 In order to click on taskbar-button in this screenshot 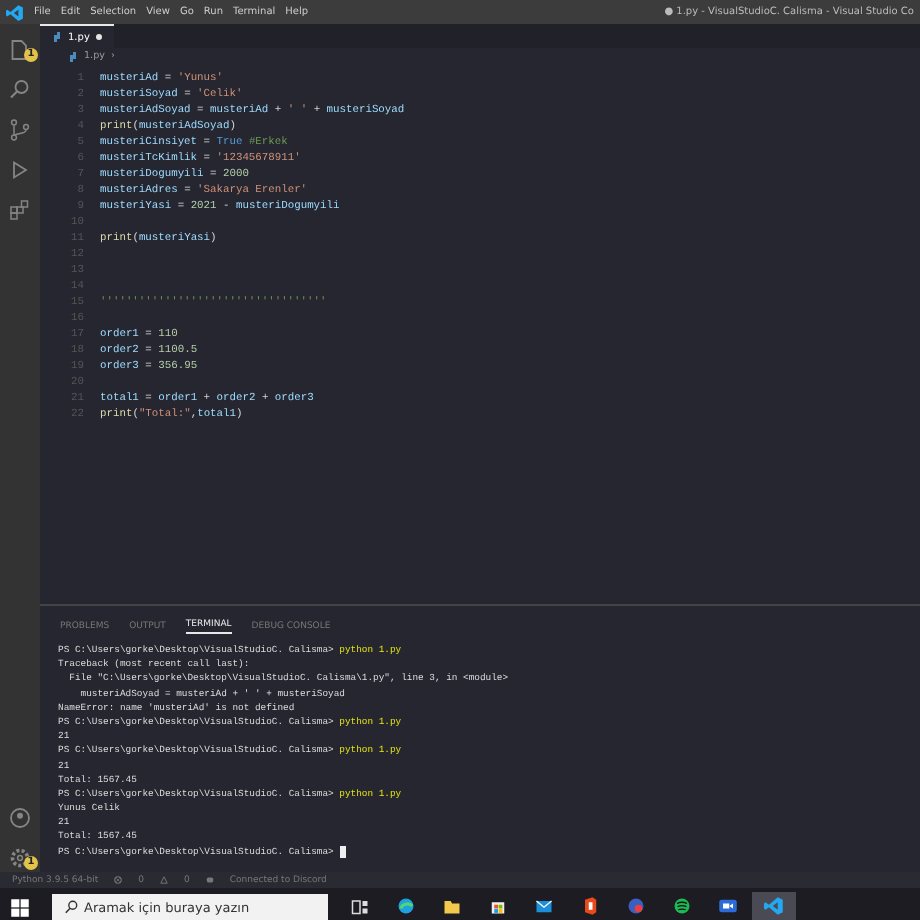, I will do `click(773, 906)`.